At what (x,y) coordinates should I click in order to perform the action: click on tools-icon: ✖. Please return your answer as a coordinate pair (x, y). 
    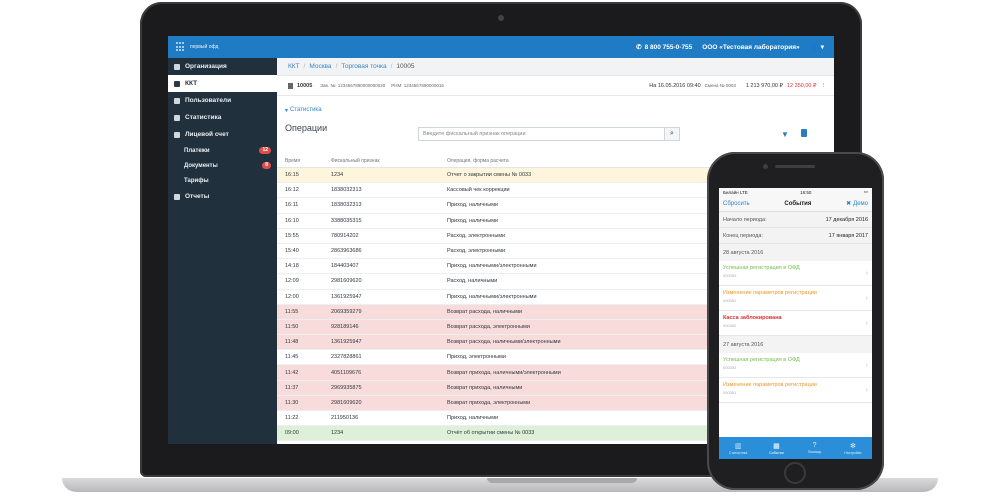
    Looking at the image, I should click on (849, 204).